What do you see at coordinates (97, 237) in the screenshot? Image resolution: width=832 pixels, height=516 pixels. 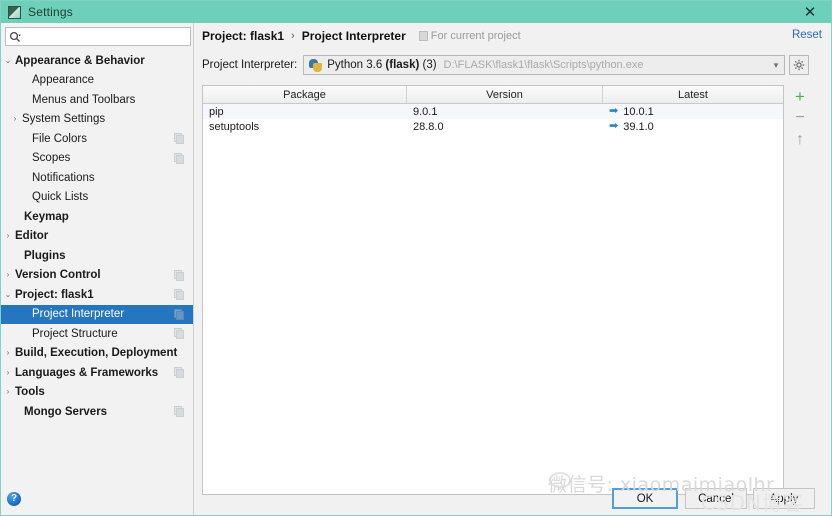 I see `sidebar-item-editor: › Editor` at bounding box center [97, 237].